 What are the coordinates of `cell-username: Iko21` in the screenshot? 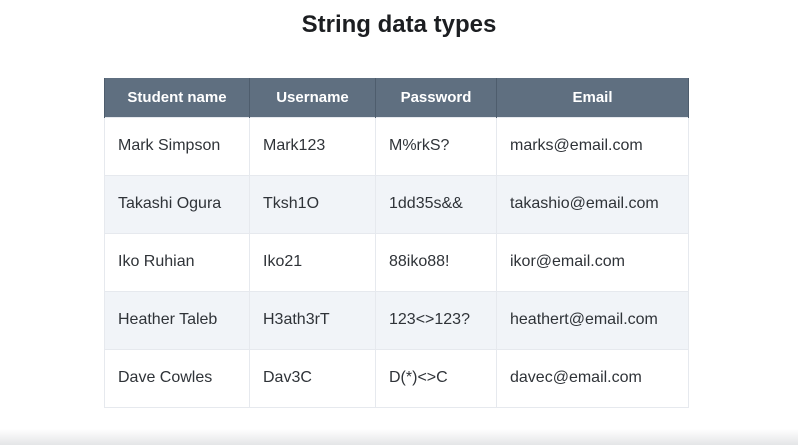 It's located at (312, 262).